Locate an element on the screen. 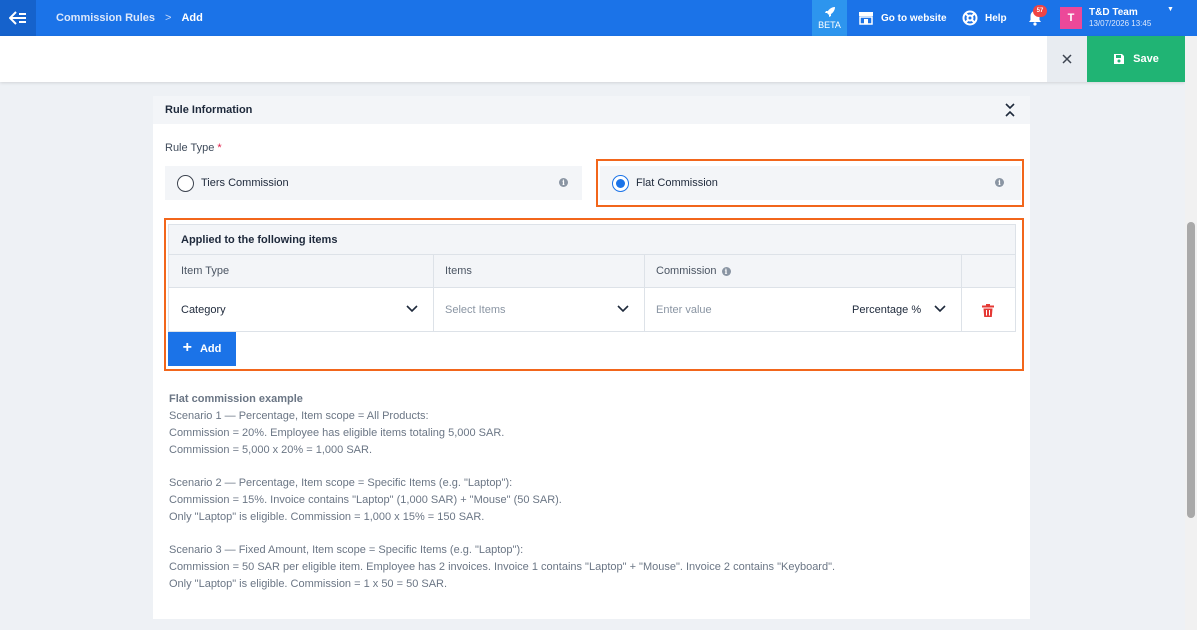  page-scrollbar is located at coordinates (1191, 333).